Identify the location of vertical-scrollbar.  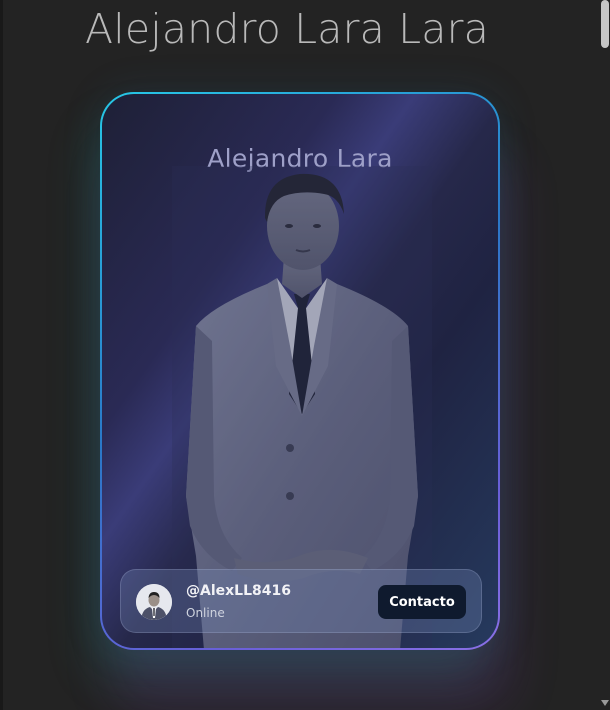
(605, 355).